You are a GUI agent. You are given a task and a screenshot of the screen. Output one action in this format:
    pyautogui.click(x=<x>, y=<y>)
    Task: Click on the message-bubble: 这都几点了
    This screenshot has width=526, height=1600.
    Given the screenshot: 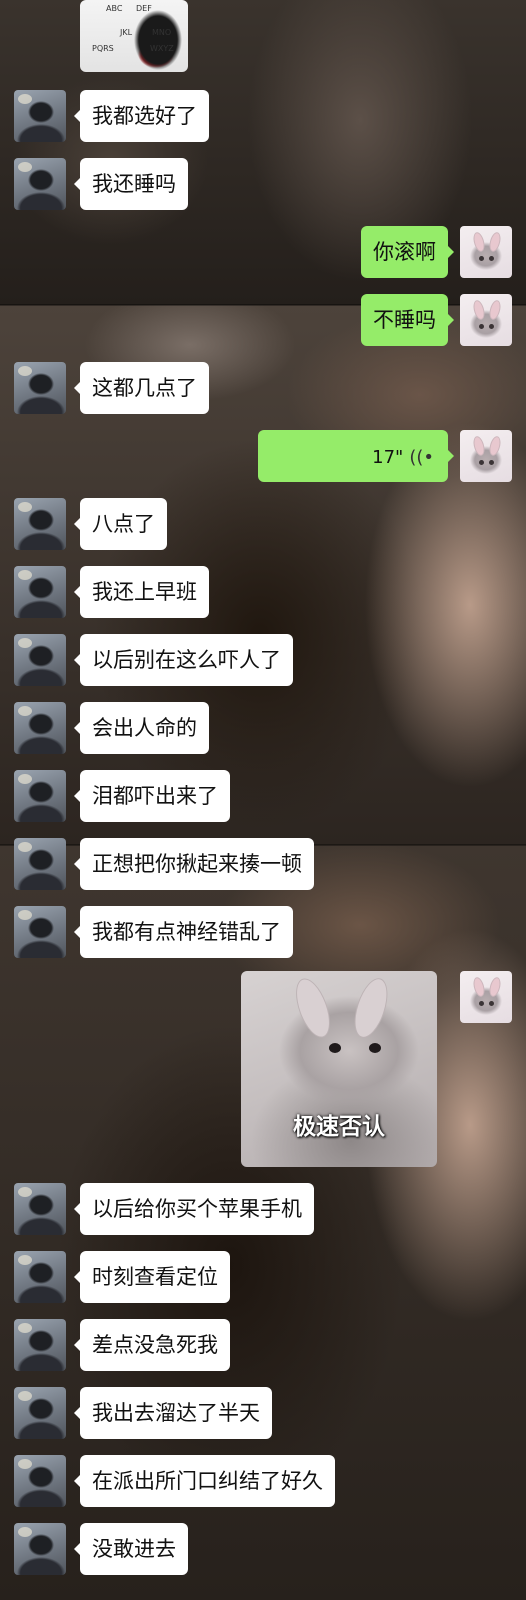 What is the action you would take?
    pyautogui.click(x=141, y=388)
    